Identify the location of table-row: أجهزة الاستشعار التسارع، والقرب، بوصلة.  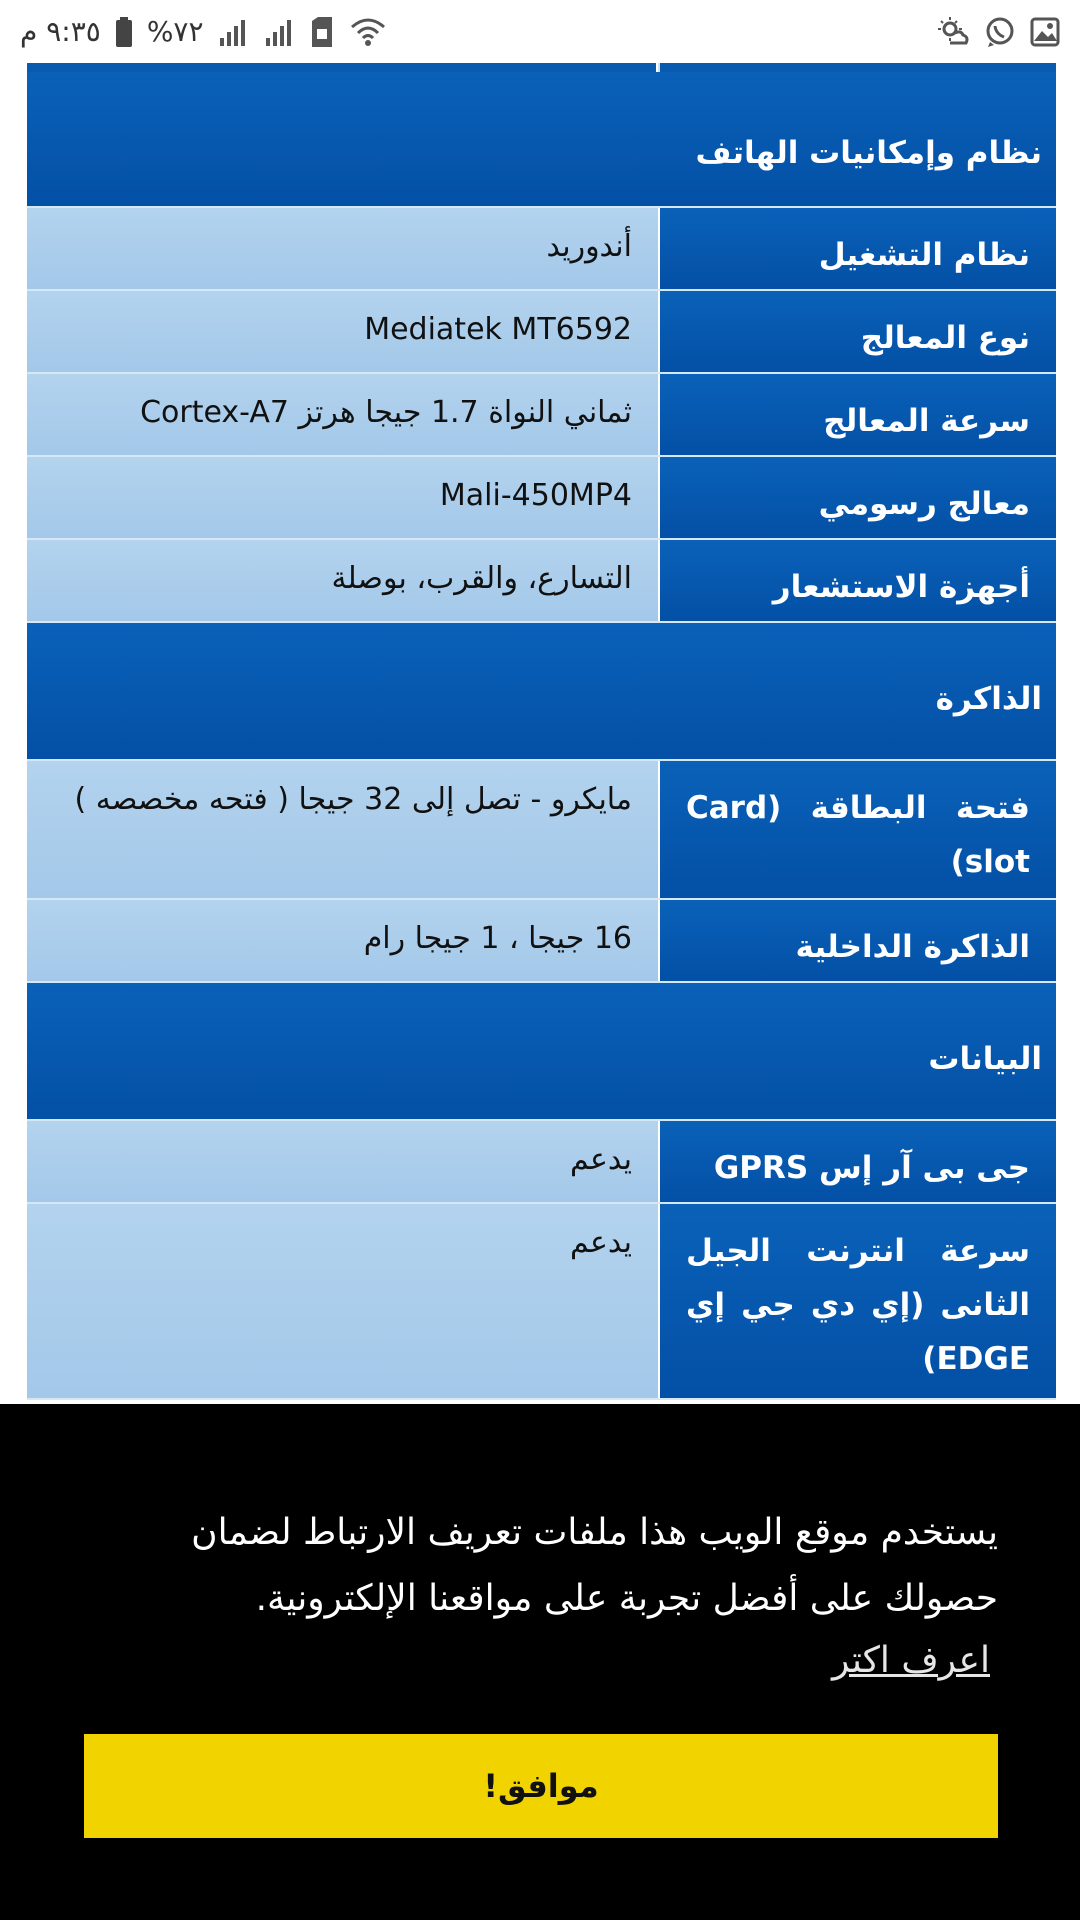
(541, 581).